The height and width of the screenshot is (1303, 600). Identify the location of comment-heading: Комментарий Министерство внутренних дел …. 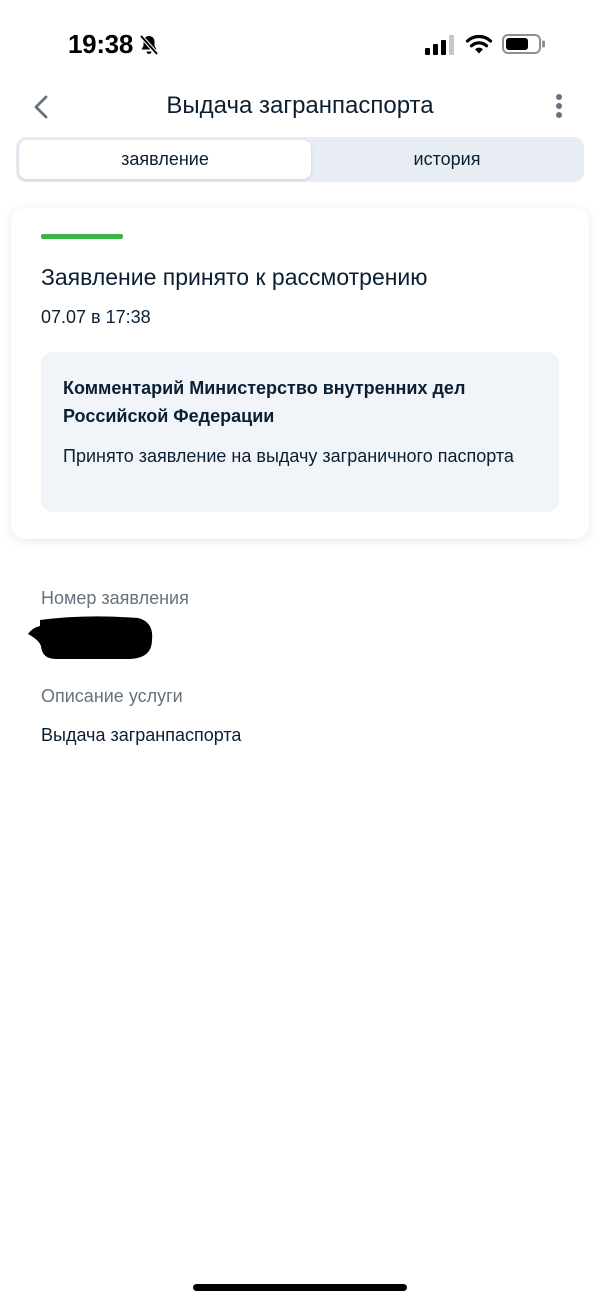
(264, 402).